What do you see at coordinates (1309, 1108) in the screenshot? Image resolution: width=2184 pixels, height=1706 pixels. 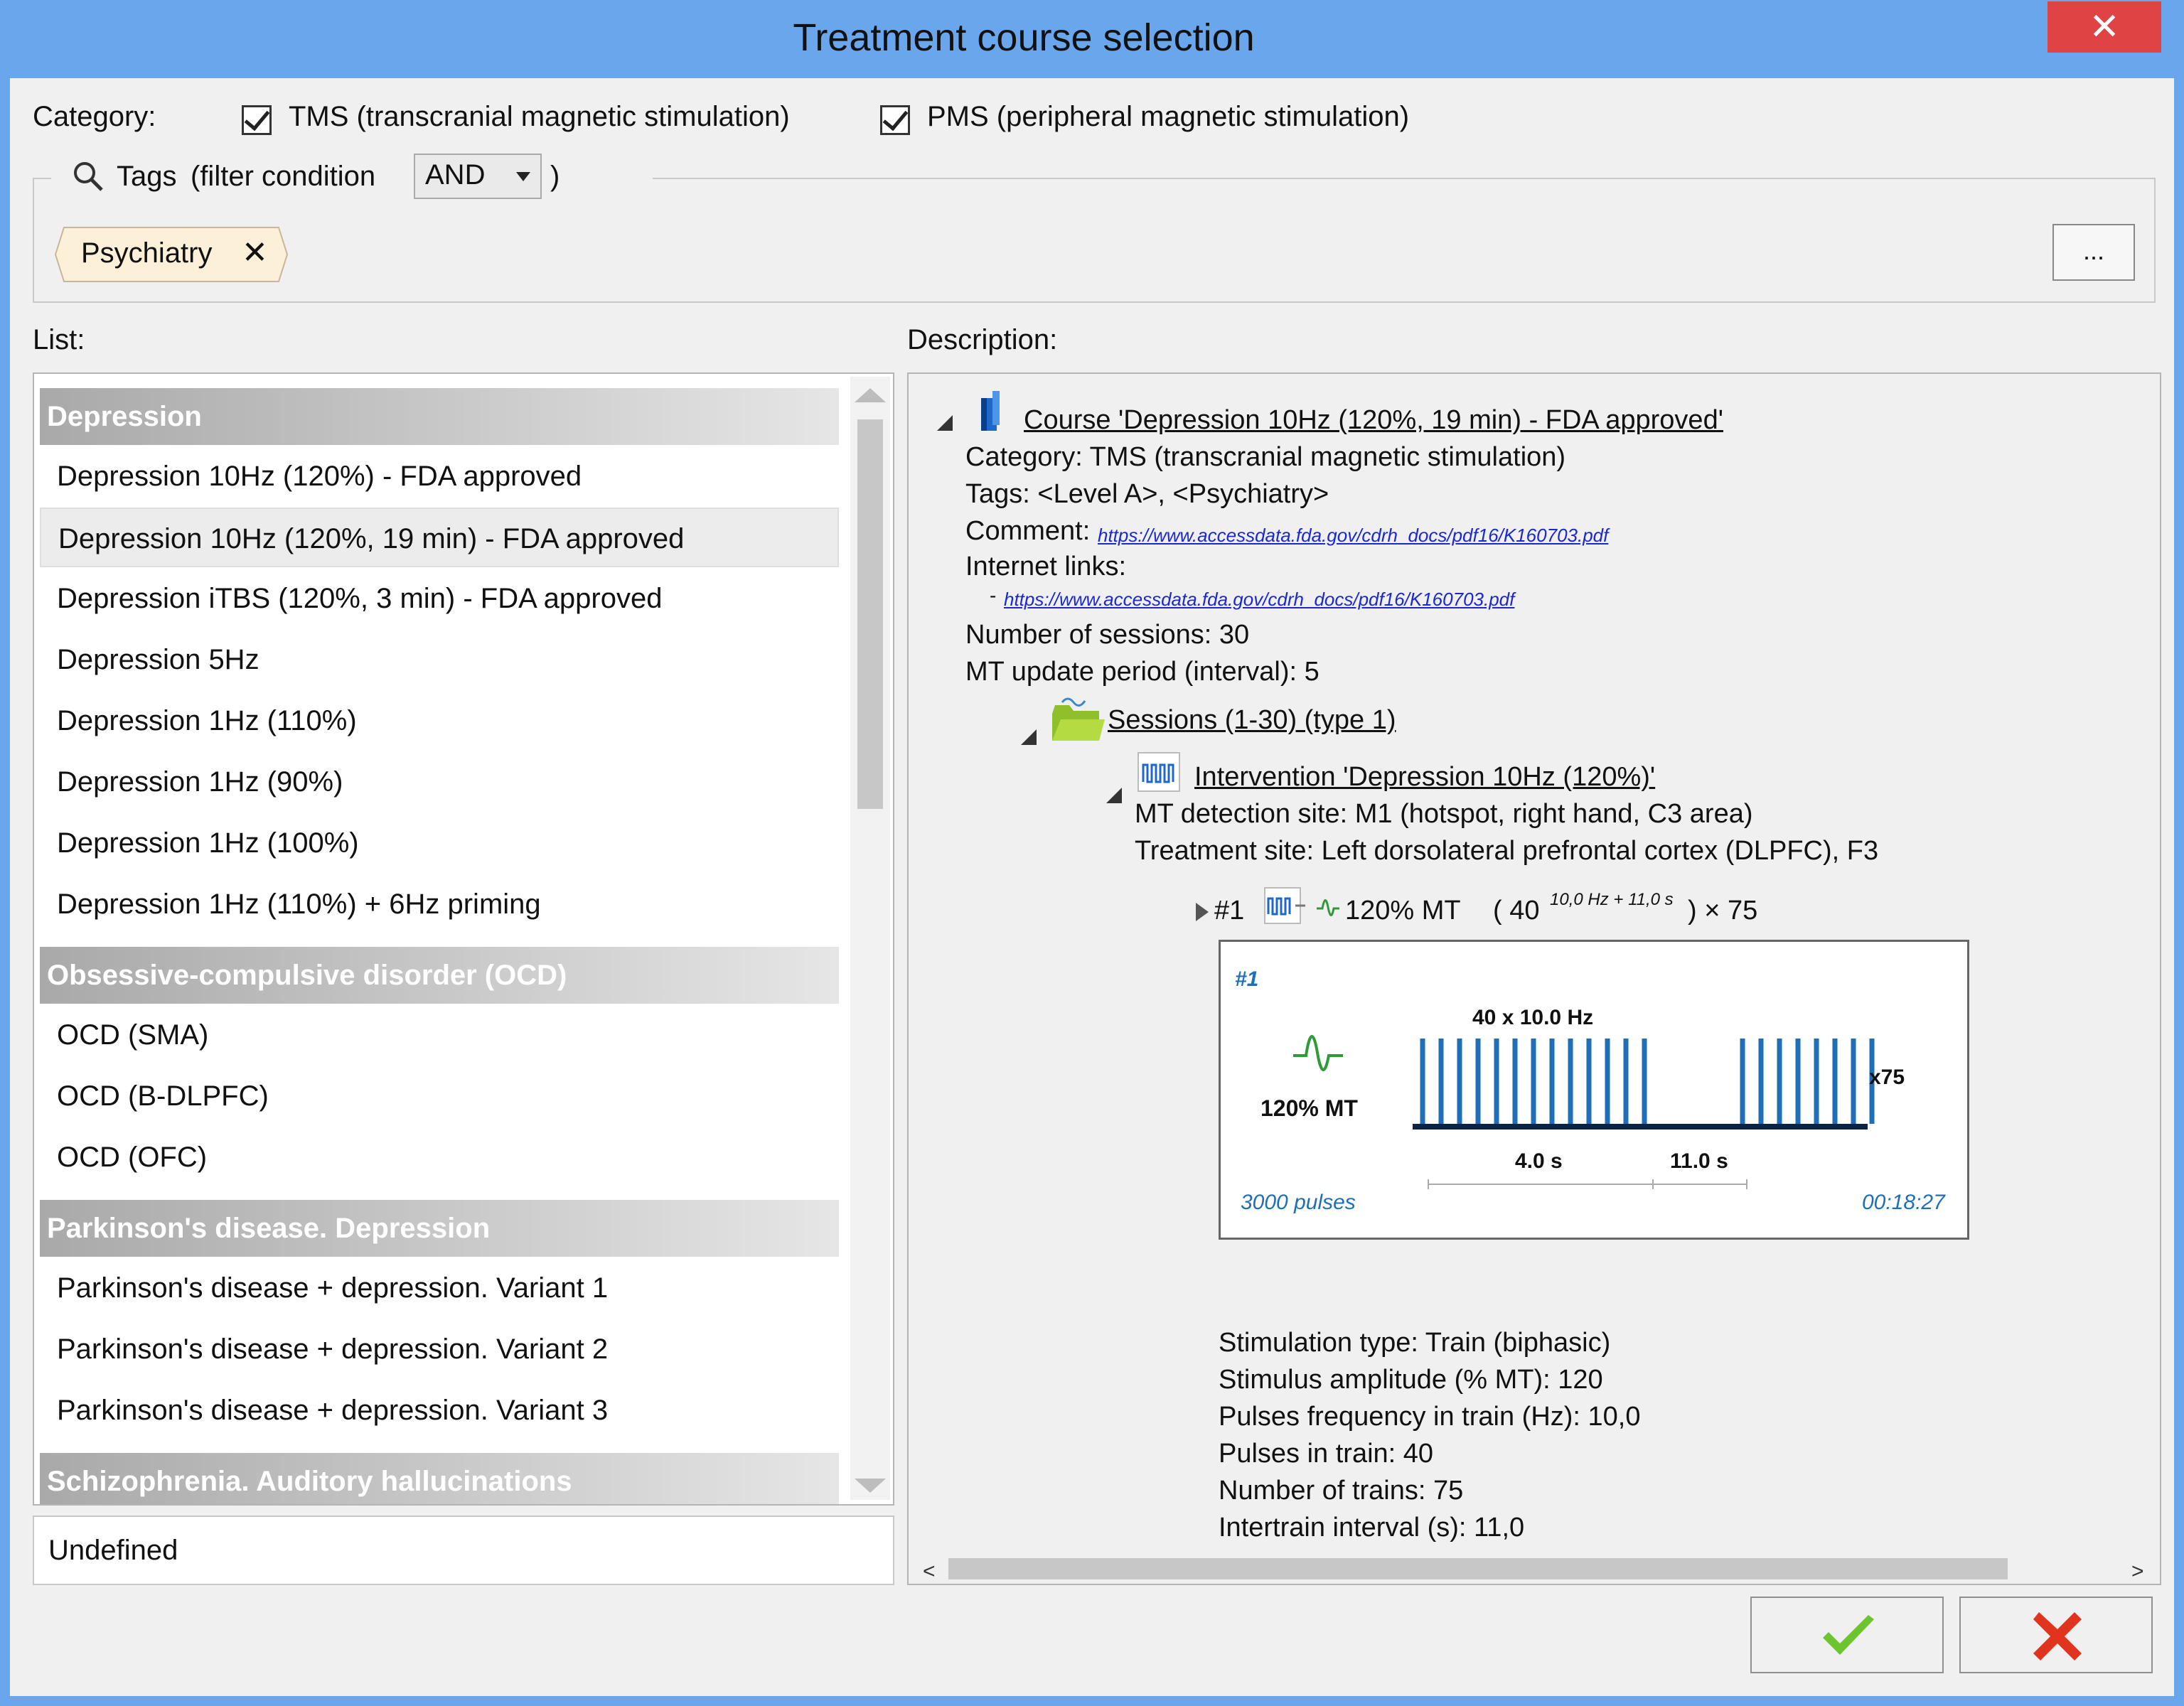 I see `preview-intensity: 120% MT` at bounding box center [1309, 1108].